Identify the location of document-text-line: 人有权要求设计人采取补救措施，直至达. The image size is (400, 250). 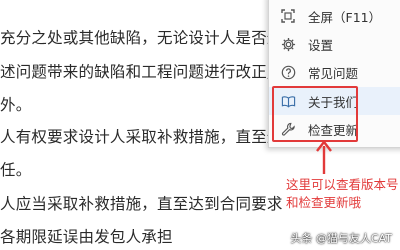
(141, 137).